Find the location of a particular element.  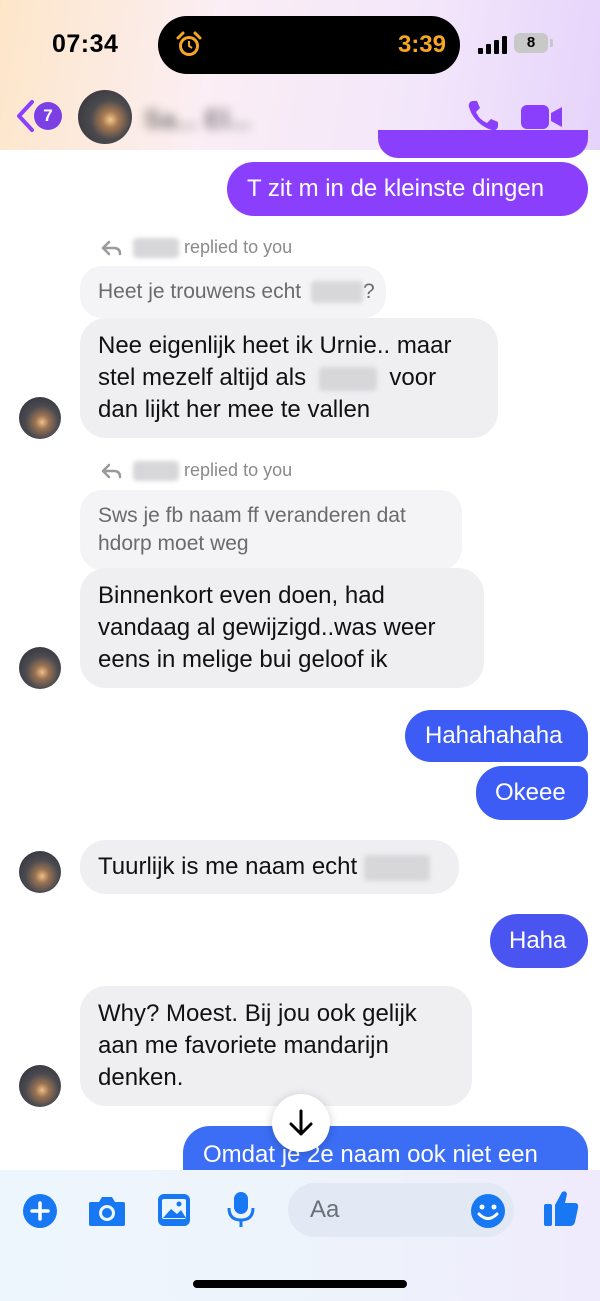

phone-call-icon is located at coordinates (483, 116).